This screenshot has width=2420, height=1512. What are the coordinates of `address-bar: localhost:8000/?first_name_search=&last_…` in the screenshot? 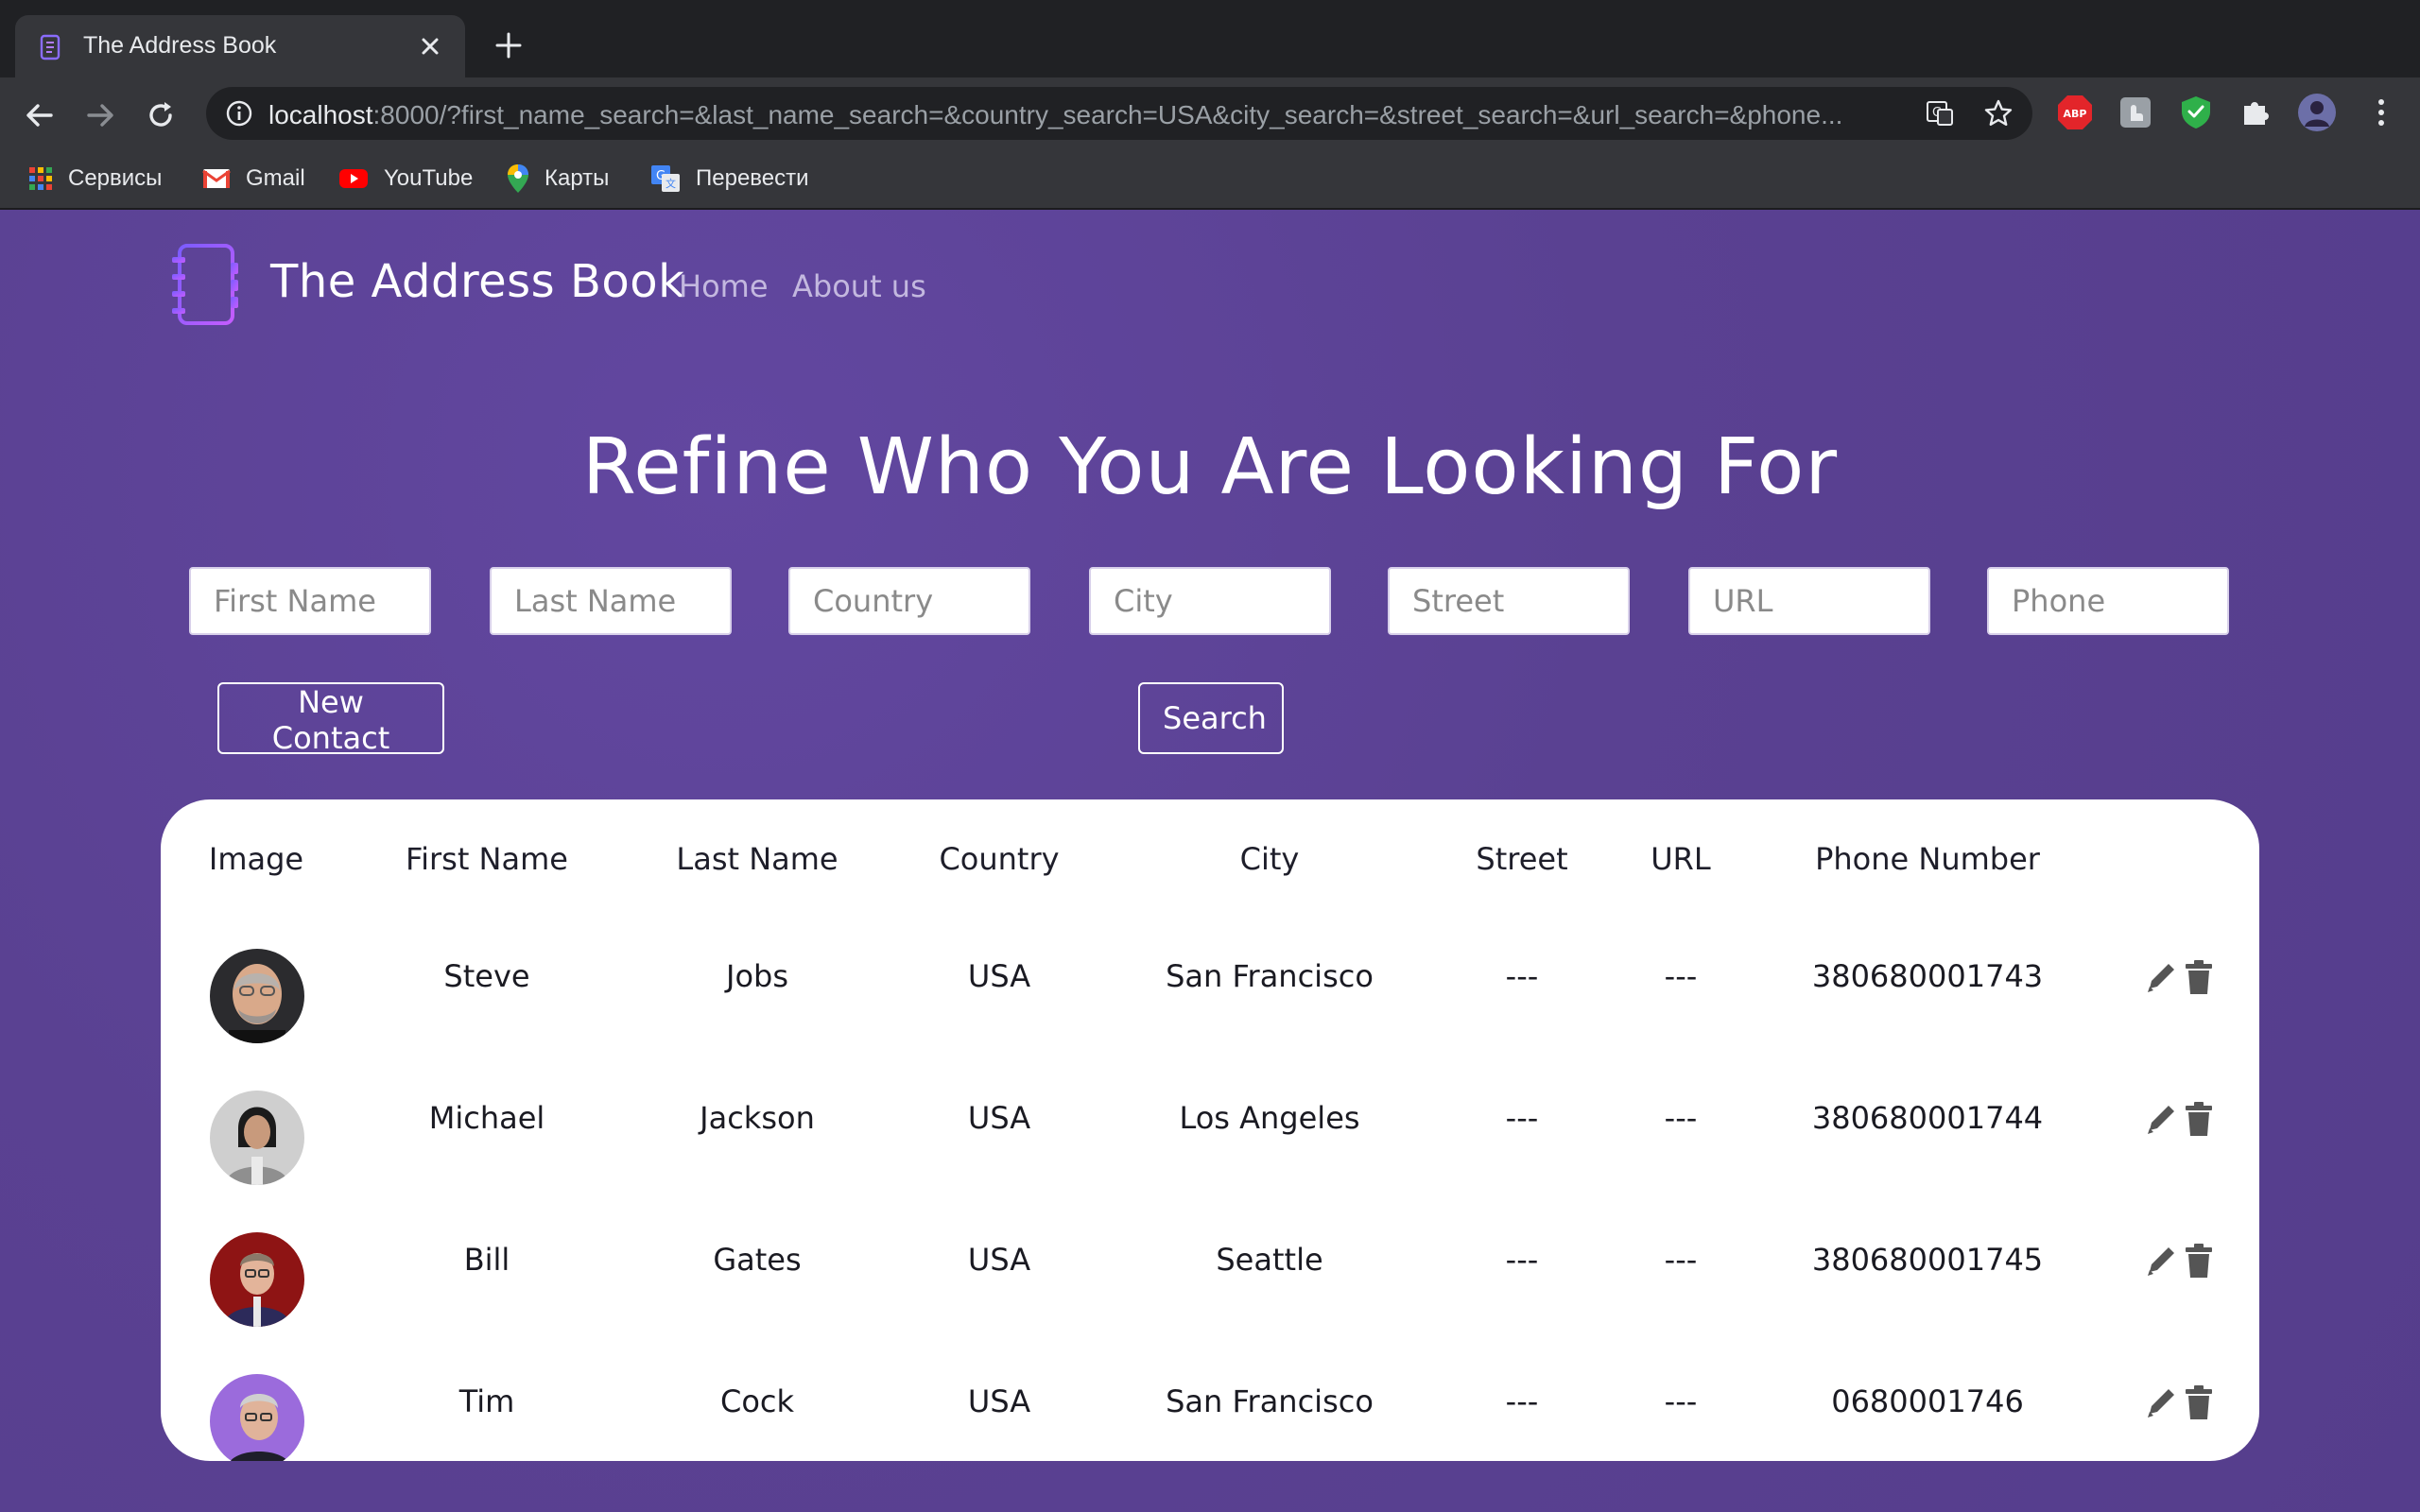 It's located at (1119, 113).